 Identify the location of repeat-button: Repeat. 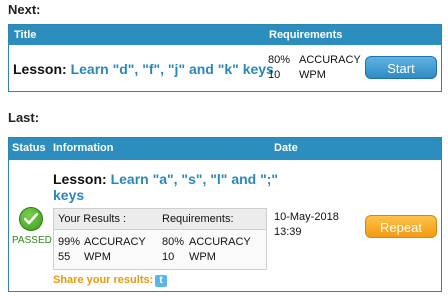
(401, 226).